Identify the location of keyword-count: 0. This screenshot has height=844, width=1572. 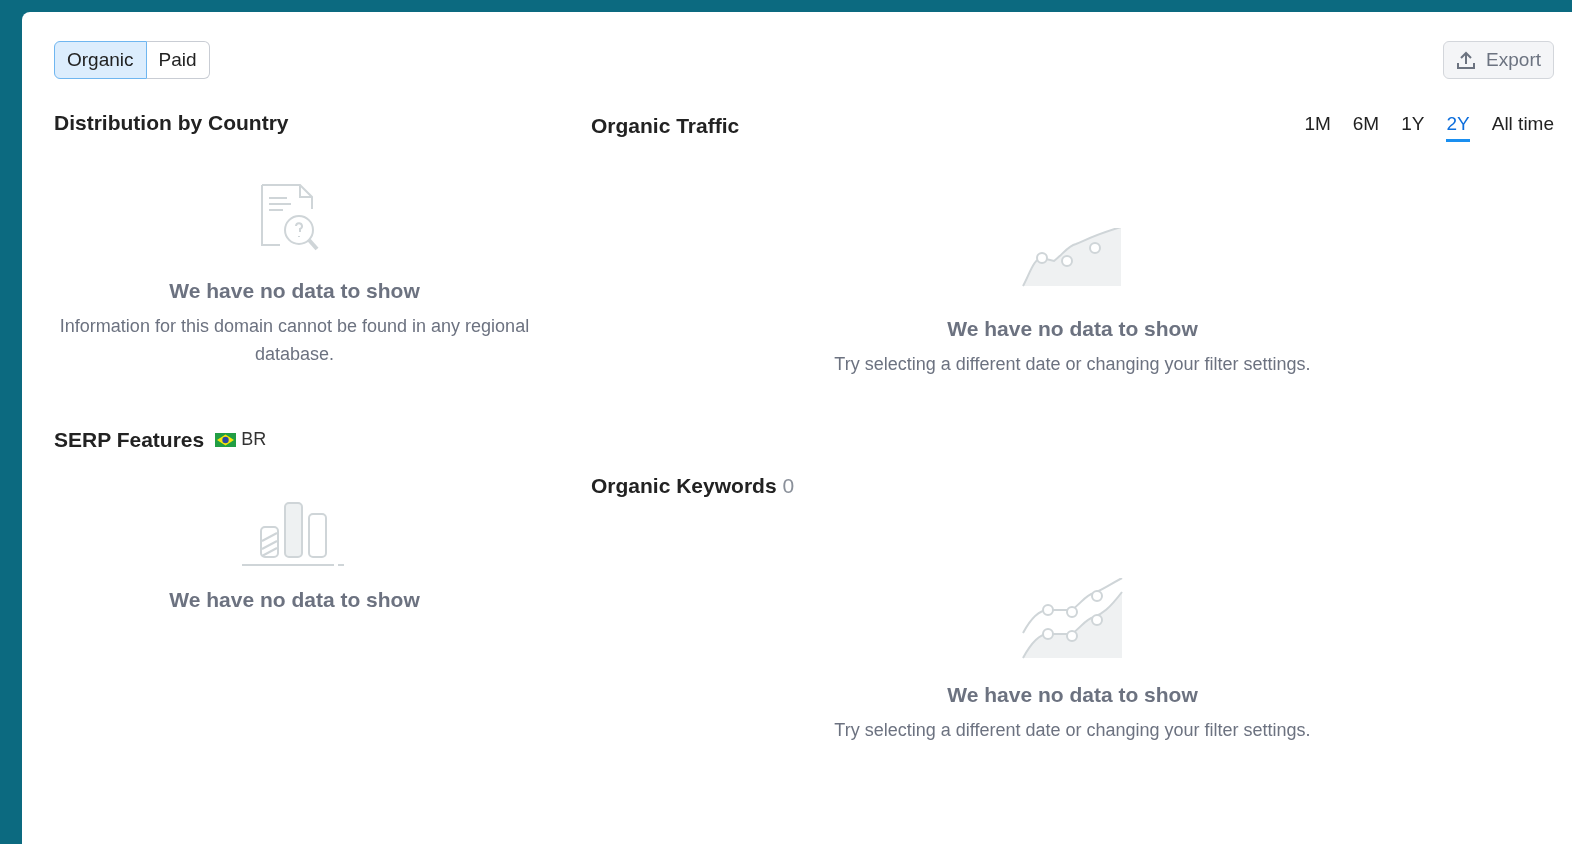
(788, 486).